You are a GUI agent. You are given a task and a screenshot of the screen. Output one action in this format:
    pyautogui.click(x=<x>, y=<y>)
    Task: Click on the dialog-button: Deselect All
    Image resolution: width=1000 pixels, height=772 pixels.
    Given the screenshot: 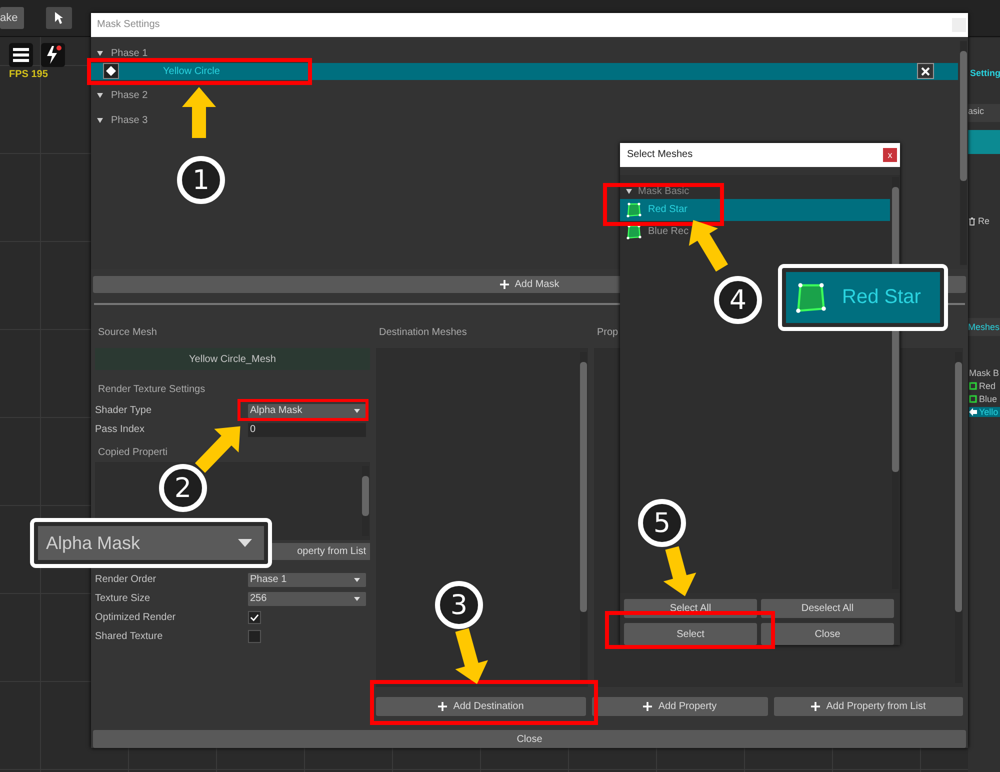 What is the action you would take?
    pyautogui.click(x=827, y=608)
    